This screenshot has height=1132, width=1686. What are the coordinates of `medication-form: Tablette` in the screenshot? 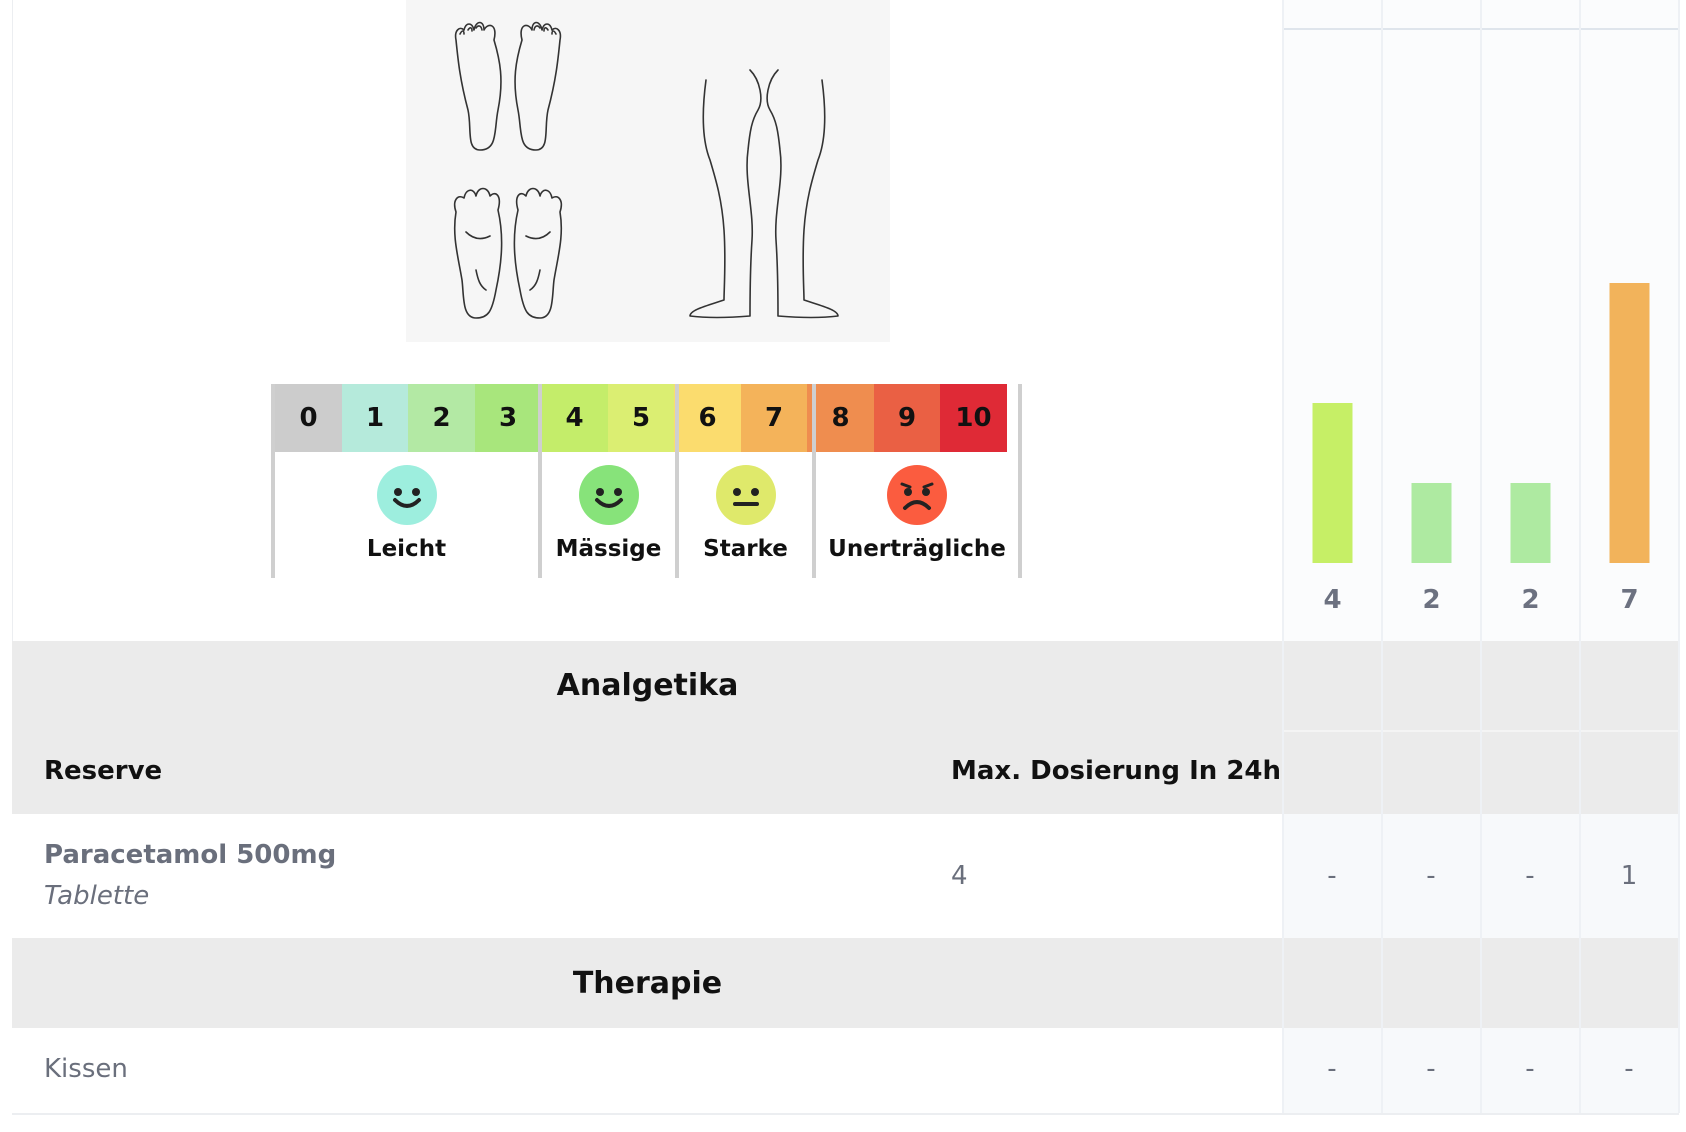 It's located at (97, 896).